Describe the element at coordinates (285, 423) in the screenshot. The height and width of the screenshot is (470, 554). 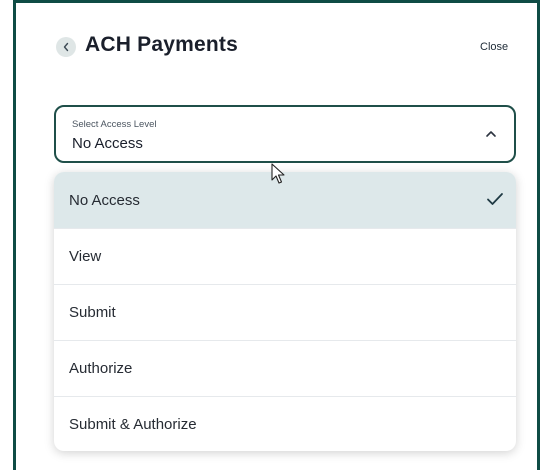
I see `menu-item-submit-authorize: Submit & Authorize` at that location.